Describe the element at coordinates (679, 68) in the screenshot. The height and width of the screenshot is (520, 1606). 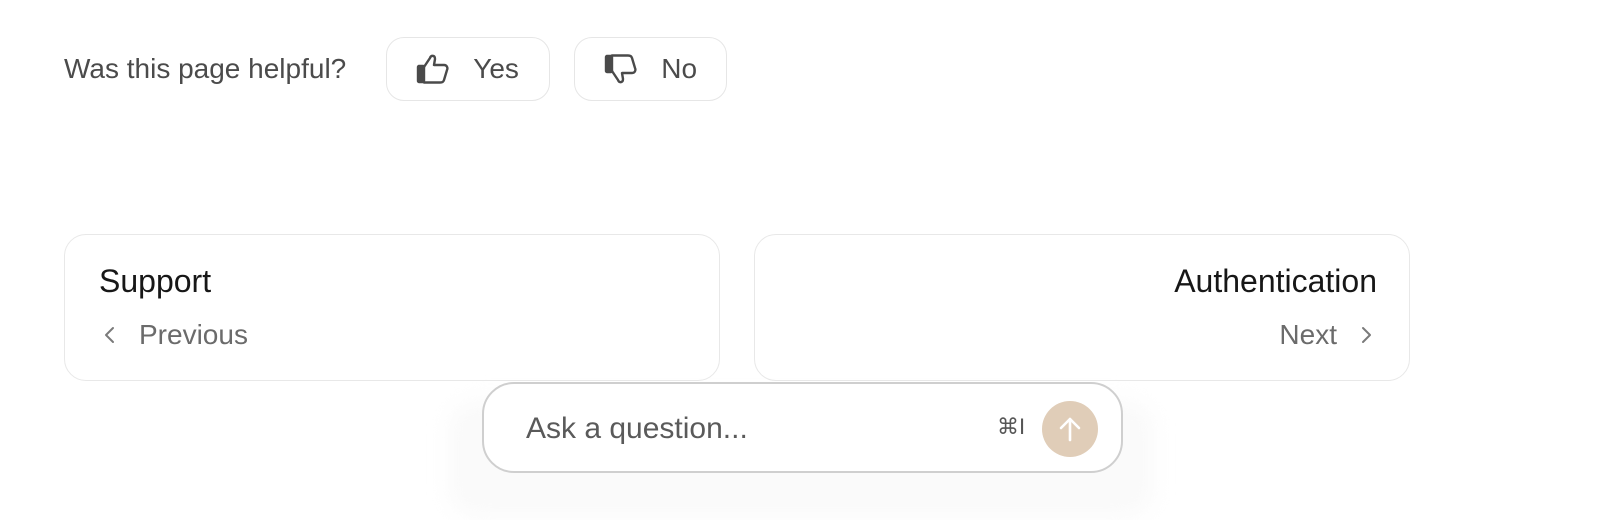
I see `feedback-no-label: No` at that location.